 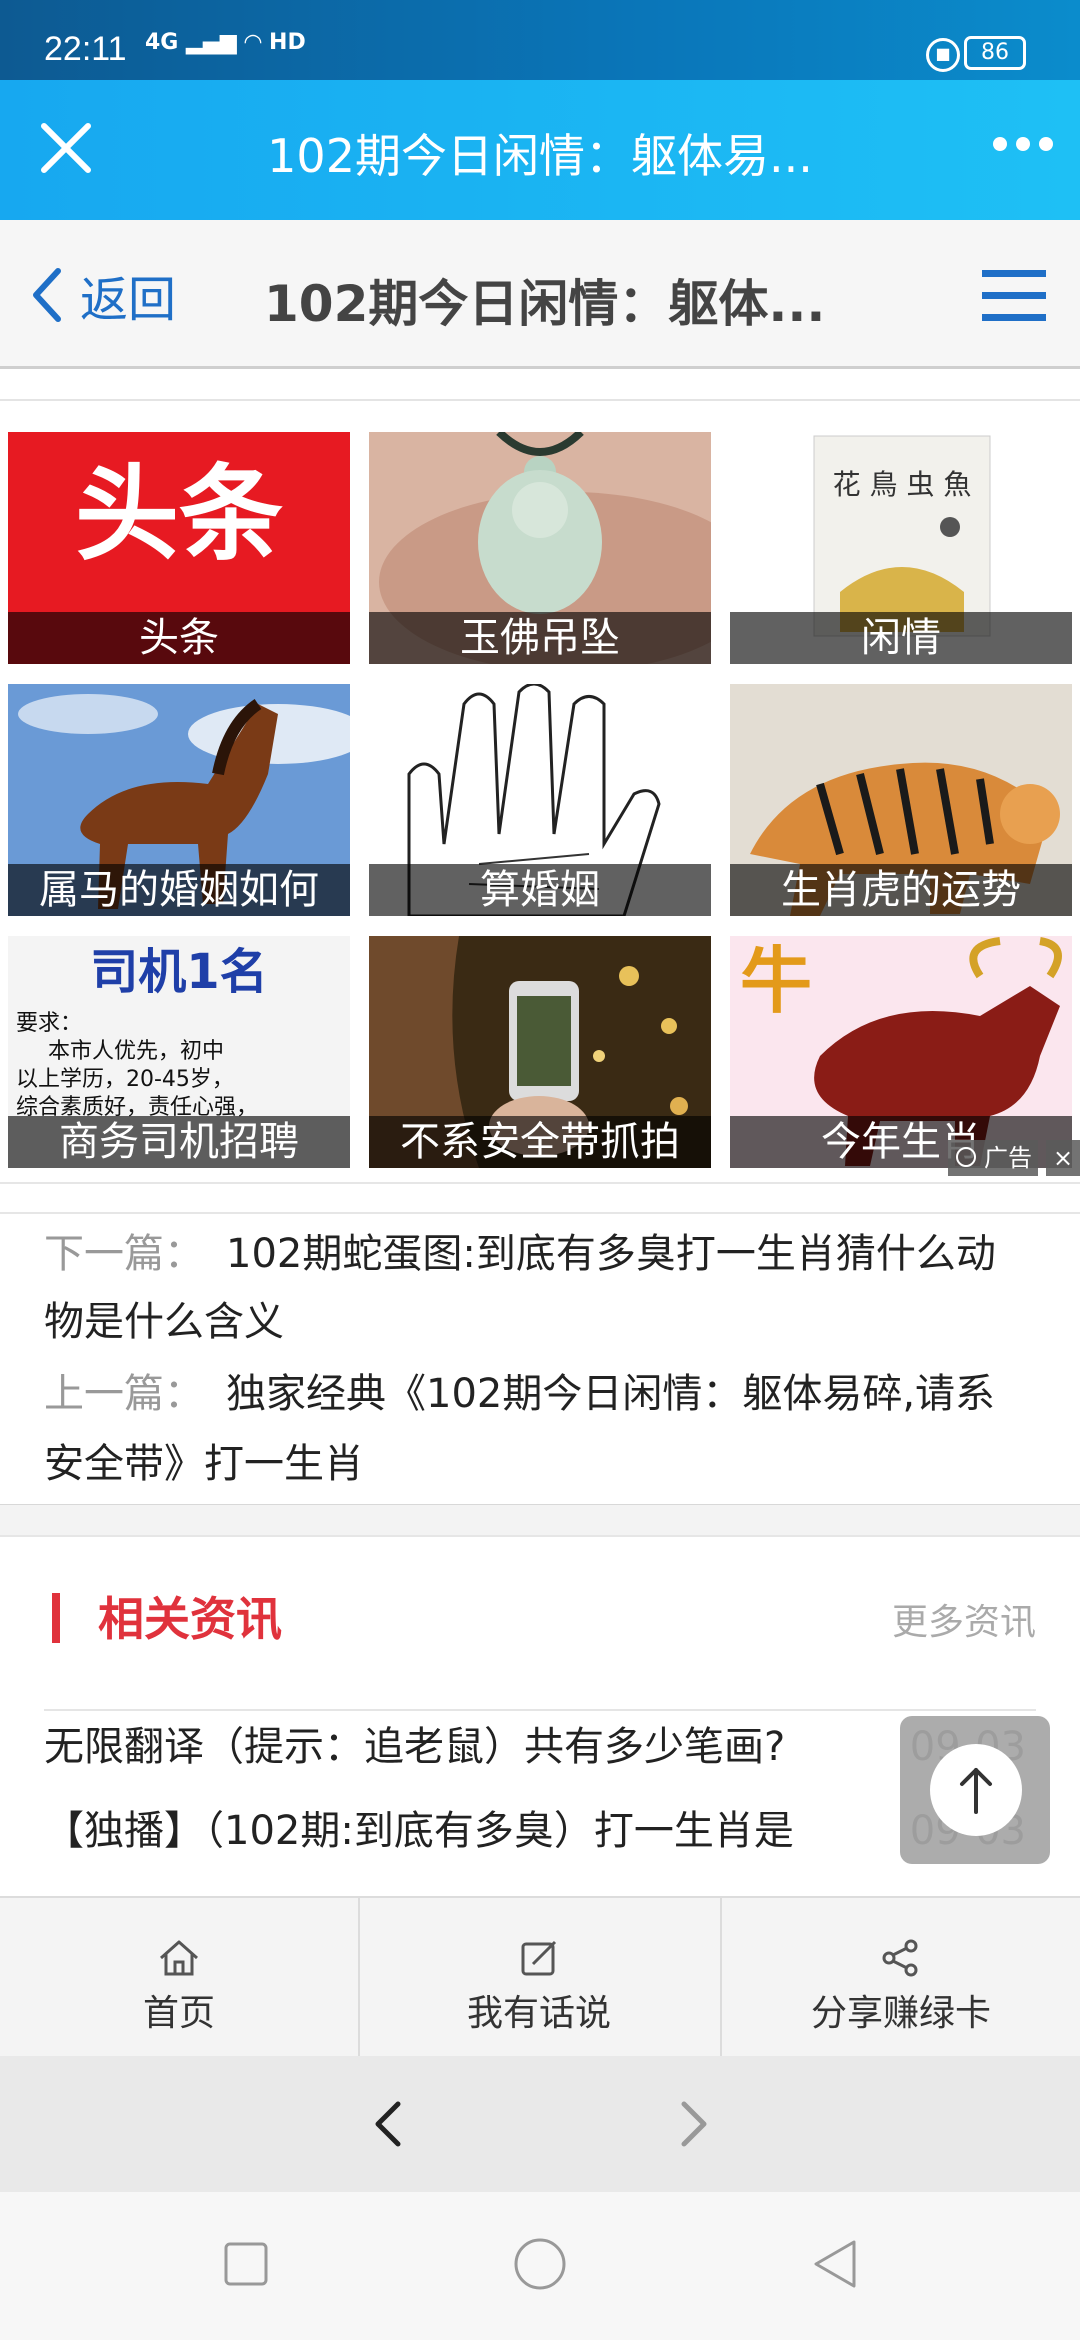 What do you see at coordinates (540, 1142) in the screenshot?
I see `tile-caption: 不系安全带抓拍` at bounding box center [540, 1142].